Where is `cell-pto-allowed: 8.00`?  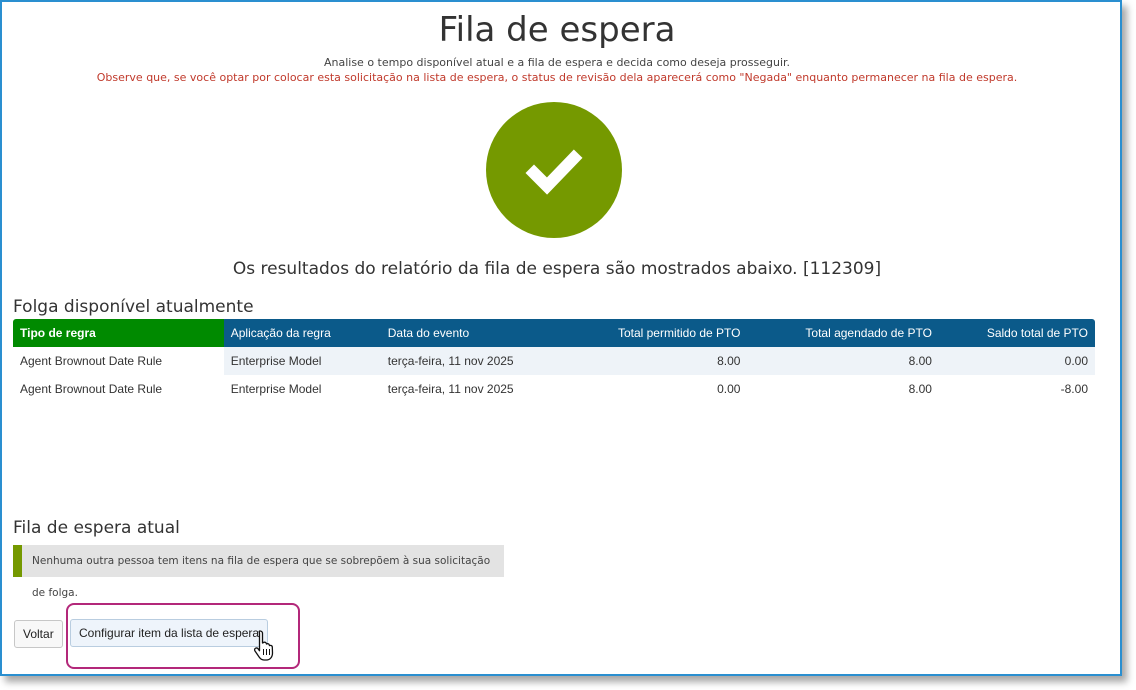 cell-pto-allowed: 8.00 is located at coordinates (652, 361).